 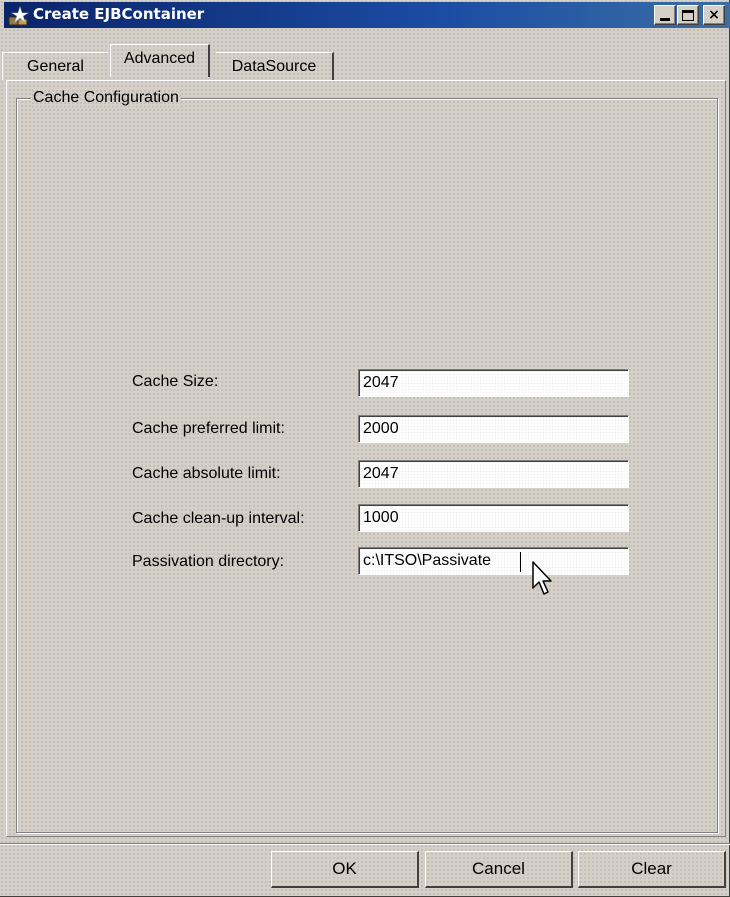 I want to click on clear-button: Clear, so click(x=652, y=869).